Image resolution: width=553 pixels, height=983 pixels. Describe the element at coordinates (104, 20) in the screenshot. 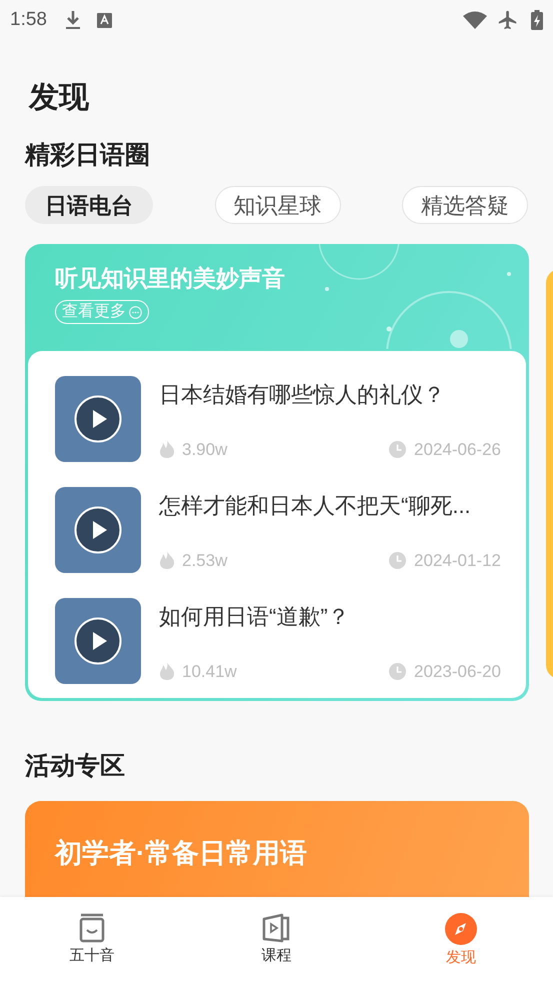

I see `keyboard-a-icon` at that location.